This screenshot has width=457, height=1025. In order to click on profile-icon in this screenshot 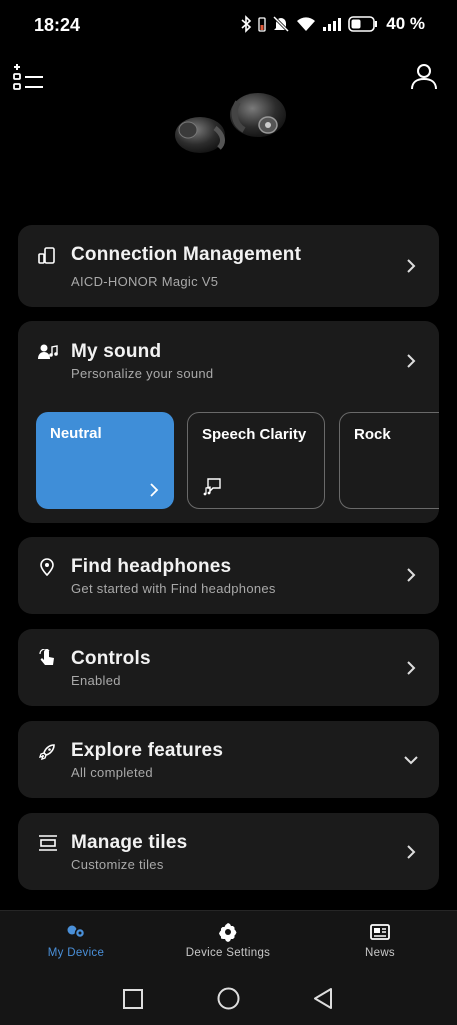, I will do `click(424, 77)`.